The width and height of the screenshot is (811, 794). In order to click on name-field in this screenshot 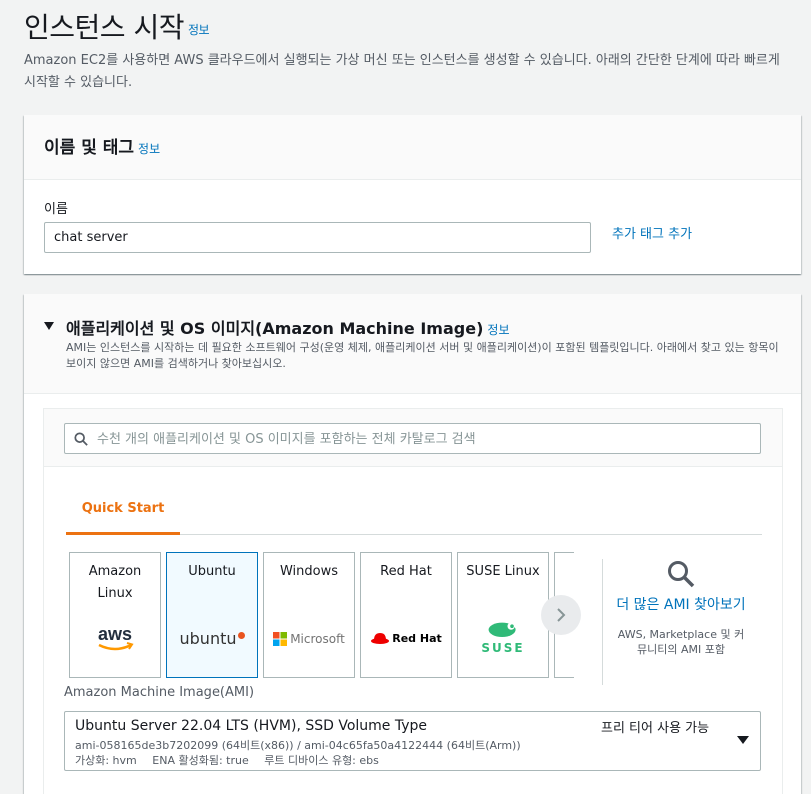, I will do `click(317, 237)`.